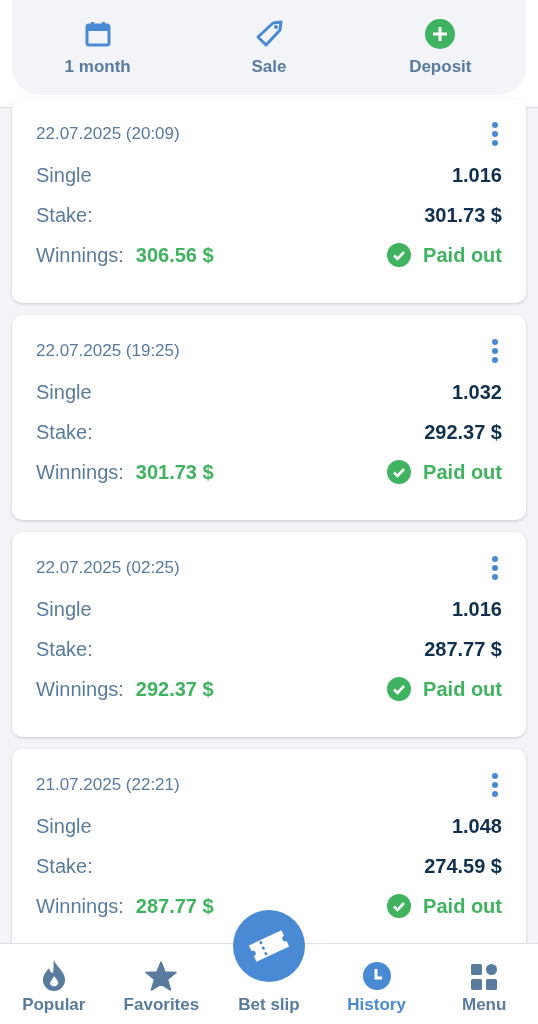  Describe the element at coordinates (53, 975) in the screenshot. I see `flame-icon` at that location.